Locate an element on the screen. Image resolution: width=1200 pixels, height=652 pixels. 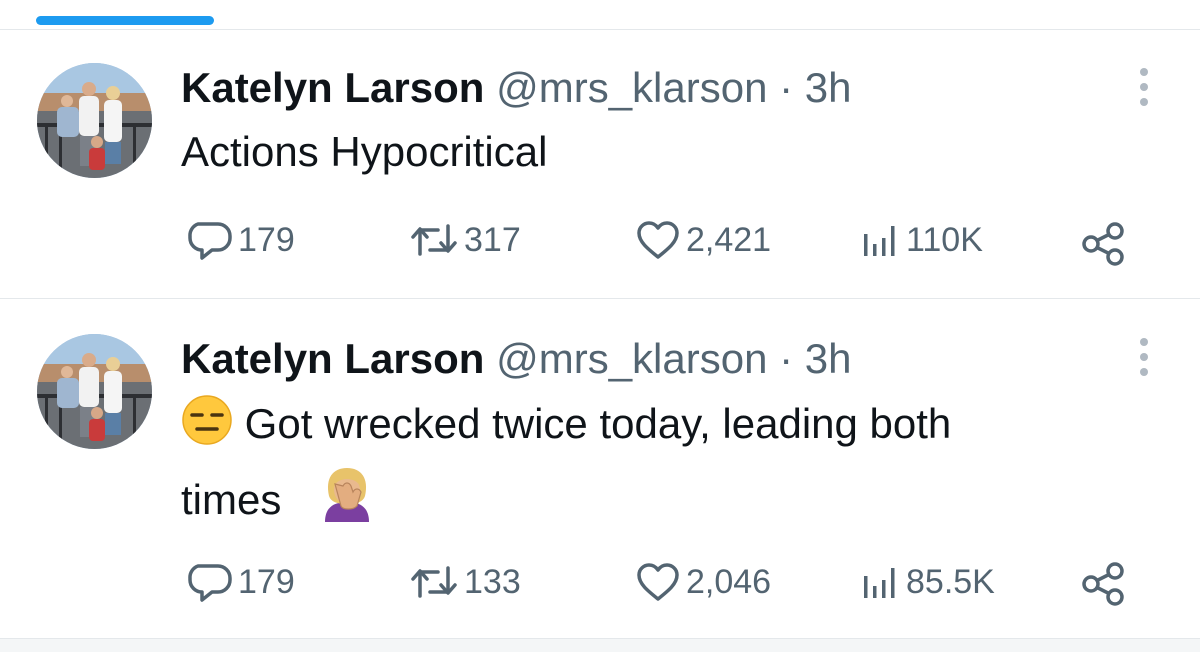
woman-facepalming-emoji is located at coordinates (347, 504).